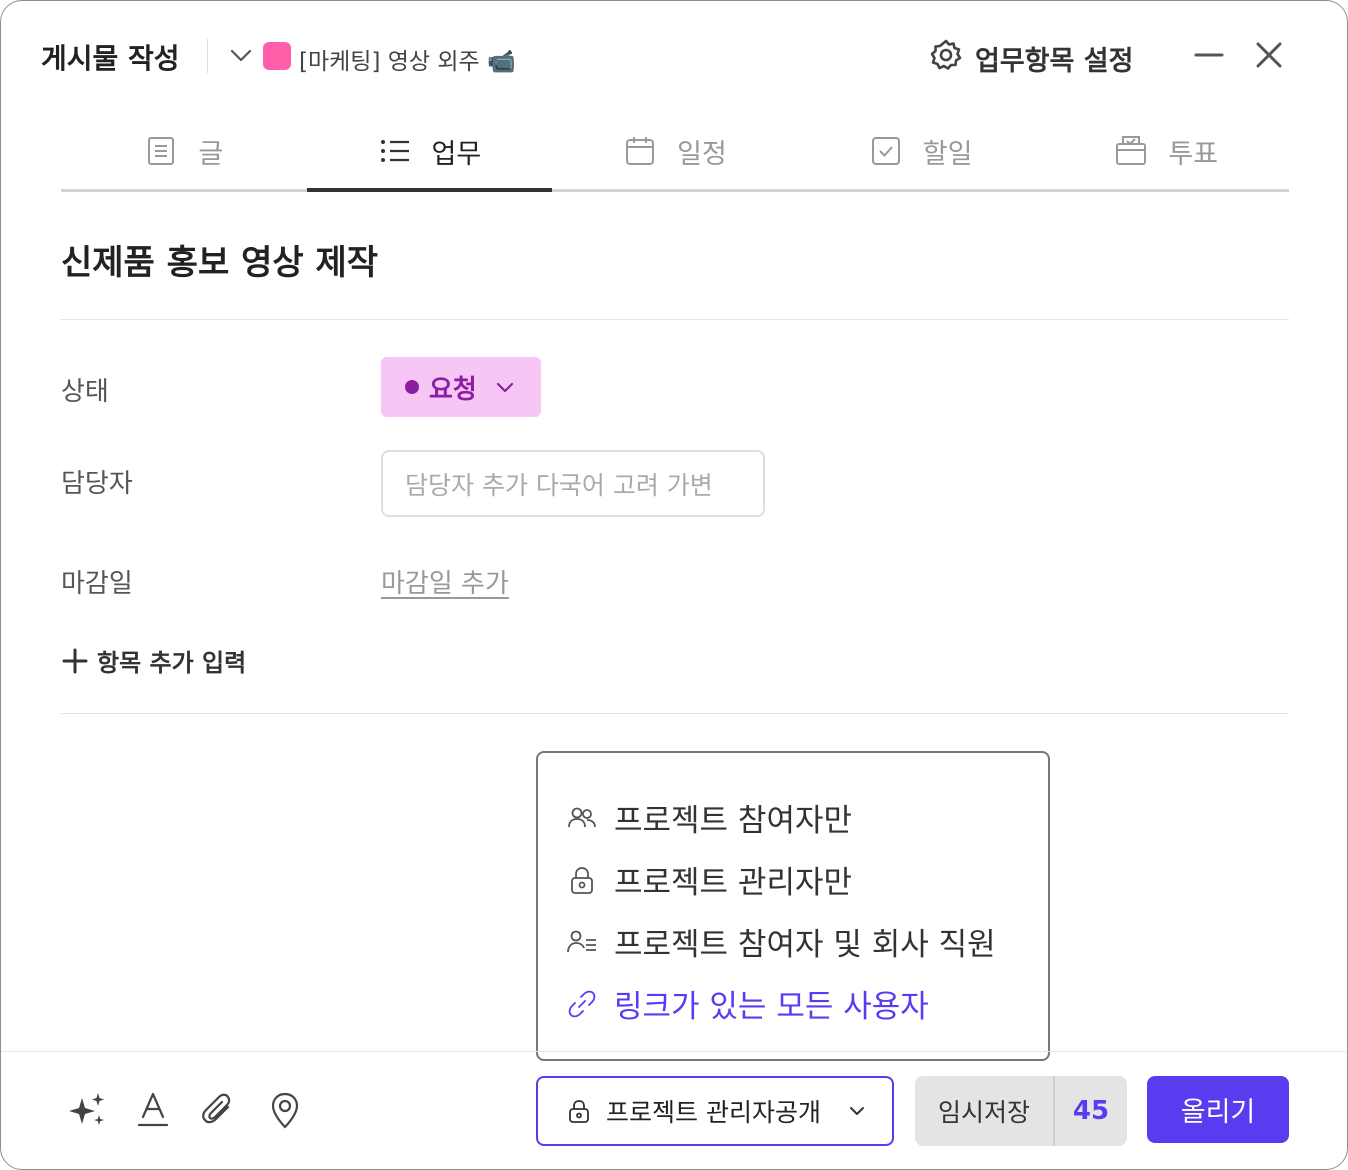  What do you see at coordinates (1209, 55) in the screenshot?
I see `minimize-icon` at bounding box center [1209, 55].